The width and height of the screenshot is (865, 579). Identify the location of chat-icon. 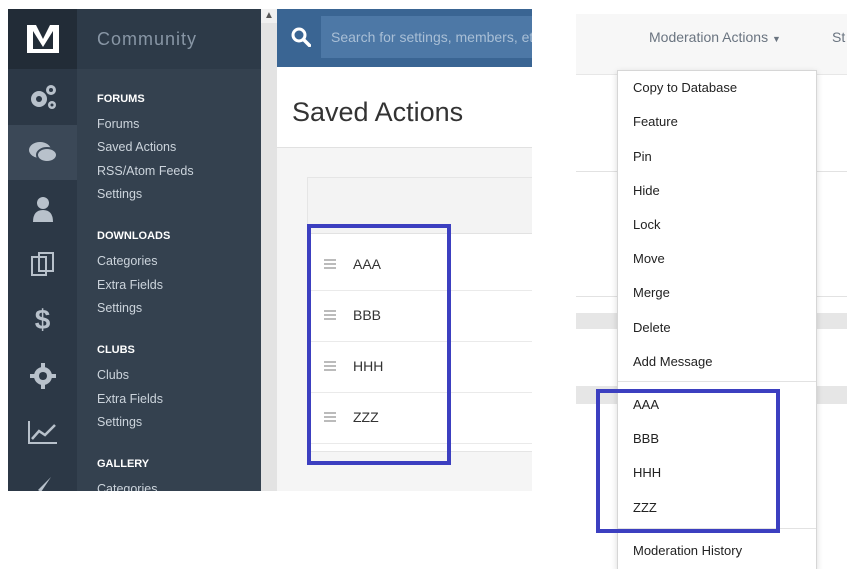
(43, 152).